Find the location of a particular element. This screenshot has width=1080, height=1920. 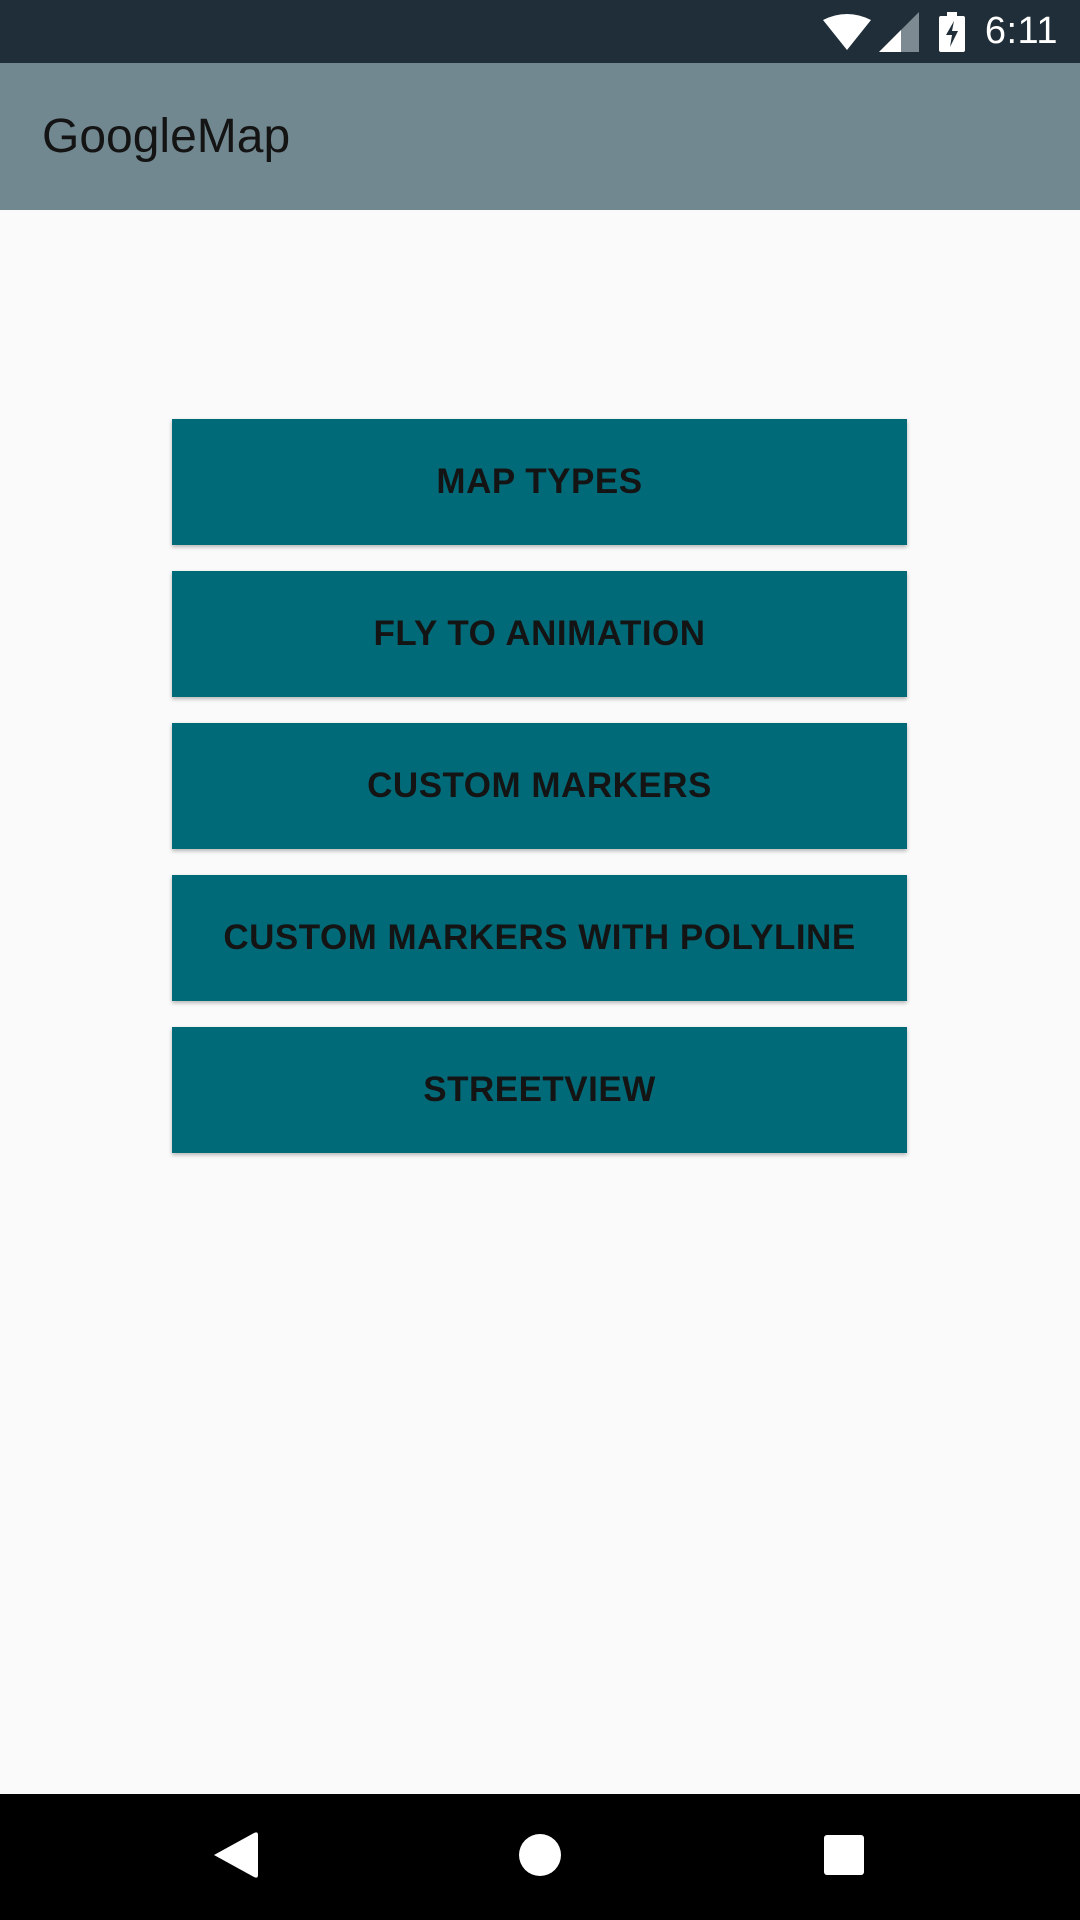

status-icons: 6:11 is located at coordinates (940, 31).